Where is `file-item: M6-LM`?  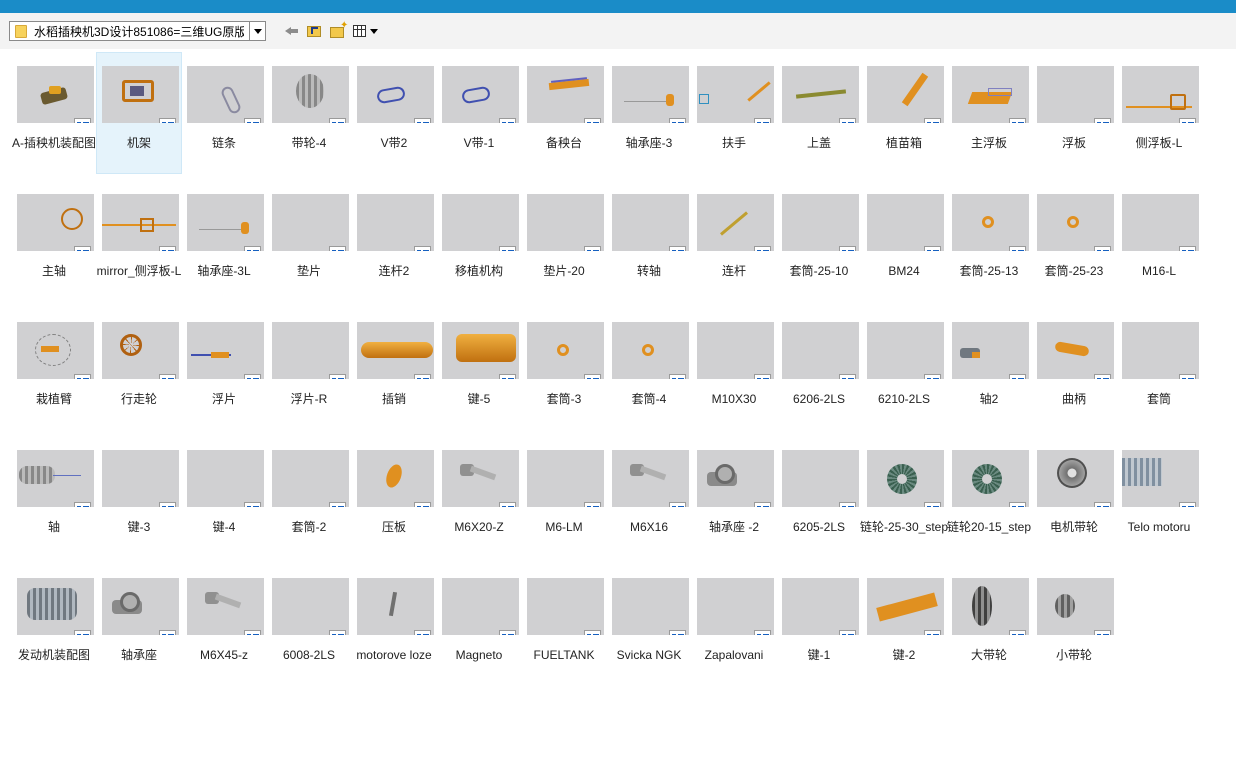
file-item: M6-LM is located at coordinates (564, 497).